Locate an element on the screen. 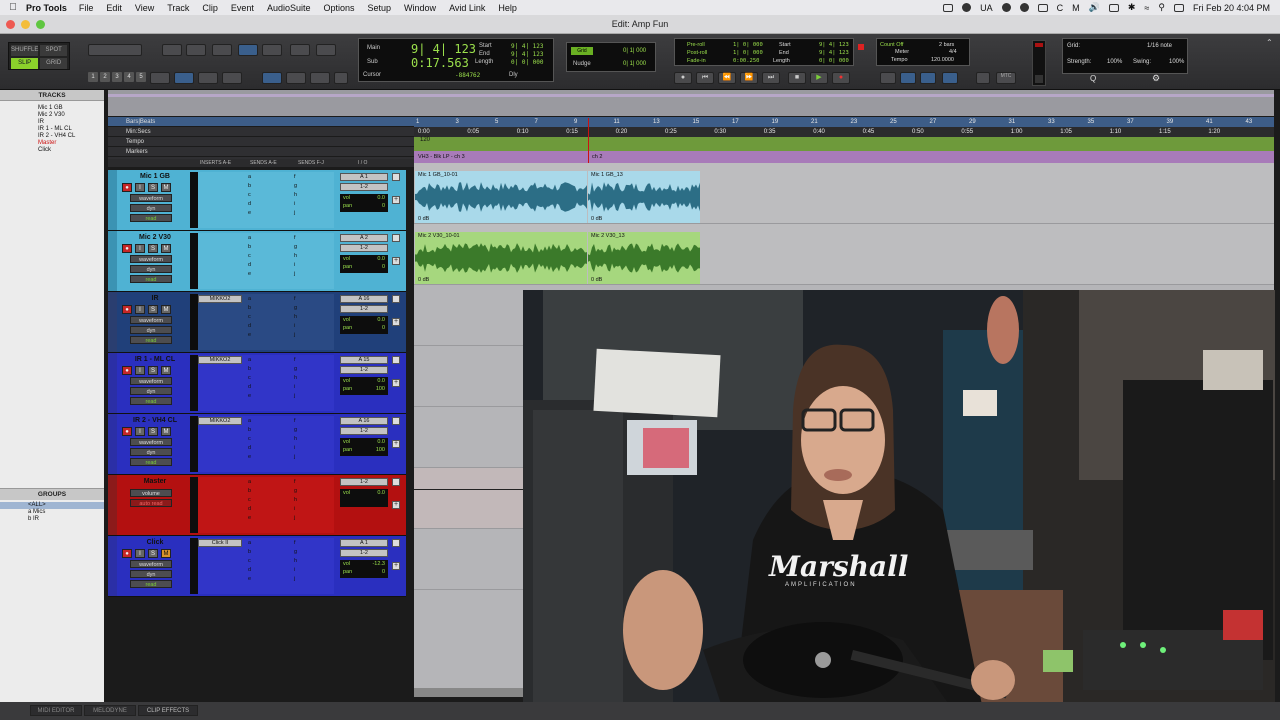 The width and height of the screenshot is (1280, 720). clip-mic2-a: Mic 2 V30_10-01 0 dB is located at coordinates (501, 258).